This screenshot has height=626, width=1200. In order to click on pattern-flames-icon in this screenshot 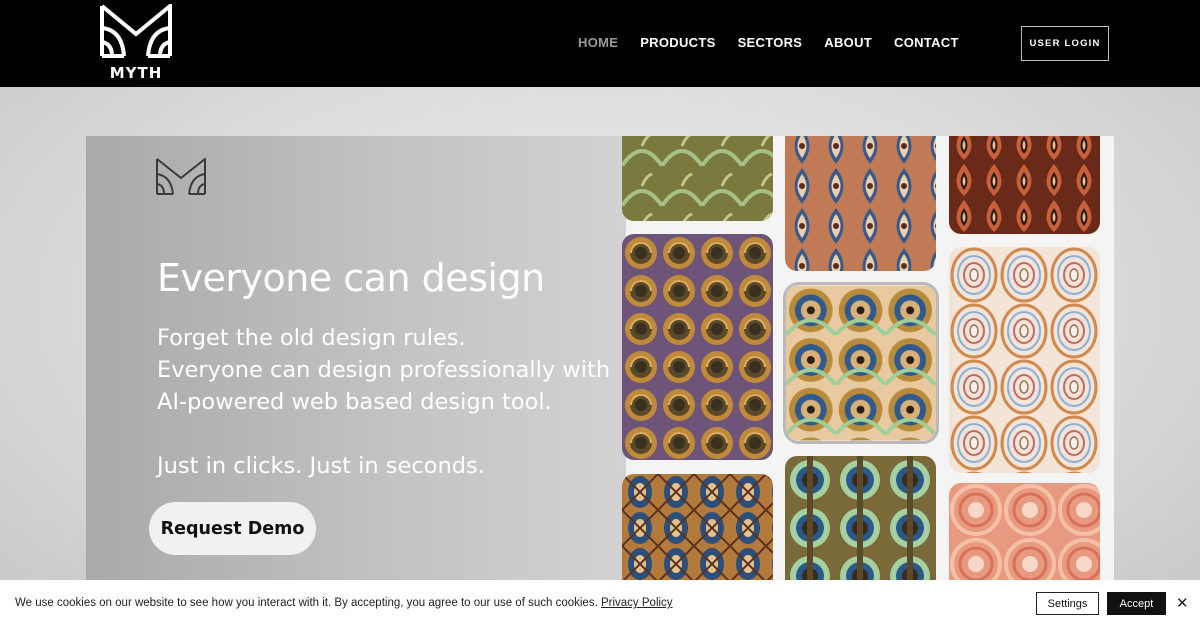, I will do `click(1024, 185)`.